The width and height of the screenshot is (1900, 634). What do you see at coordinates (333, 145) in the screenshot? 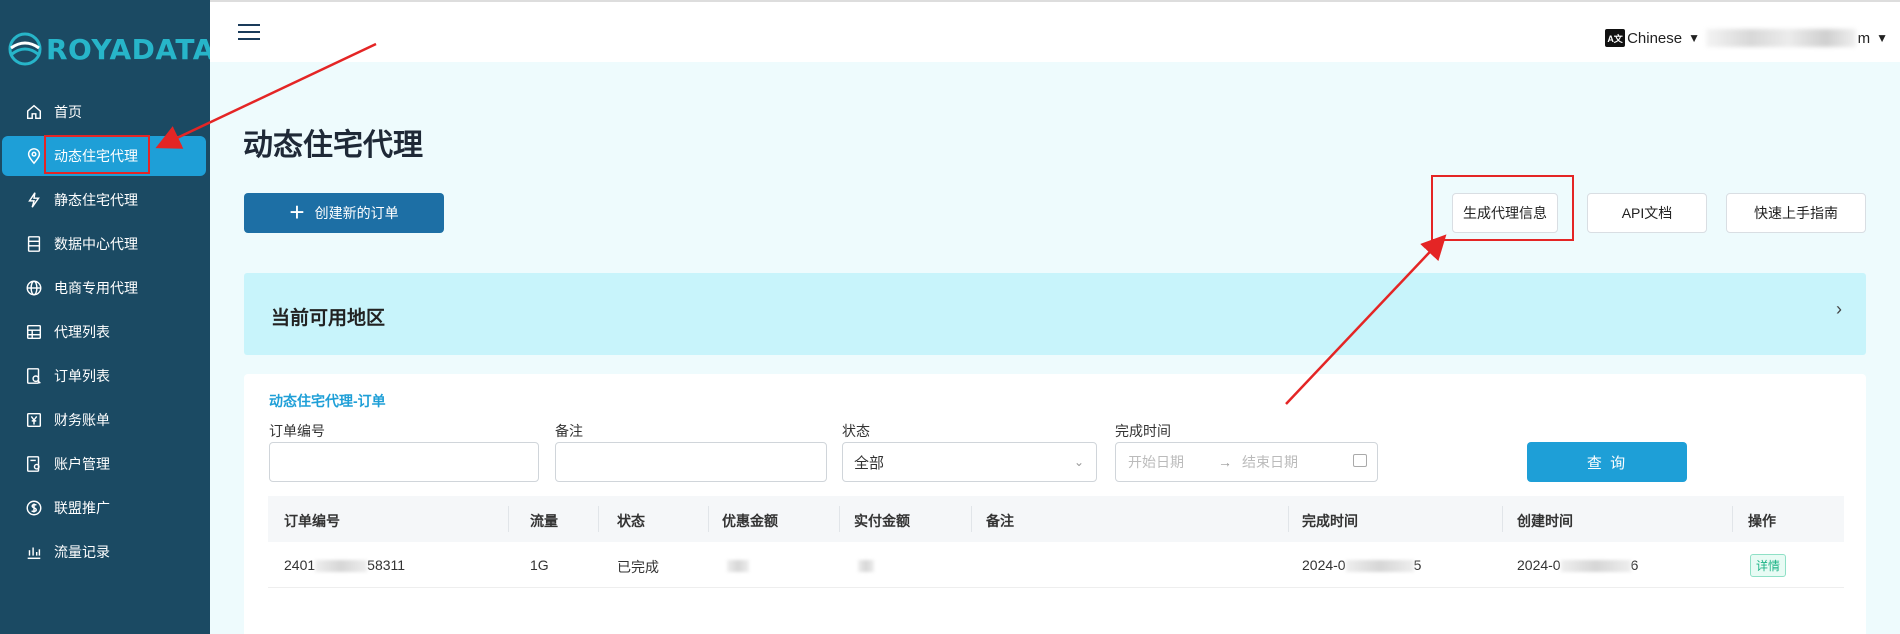
I see `page-title: 动态住宅代理` at bounding box center [333, 145].